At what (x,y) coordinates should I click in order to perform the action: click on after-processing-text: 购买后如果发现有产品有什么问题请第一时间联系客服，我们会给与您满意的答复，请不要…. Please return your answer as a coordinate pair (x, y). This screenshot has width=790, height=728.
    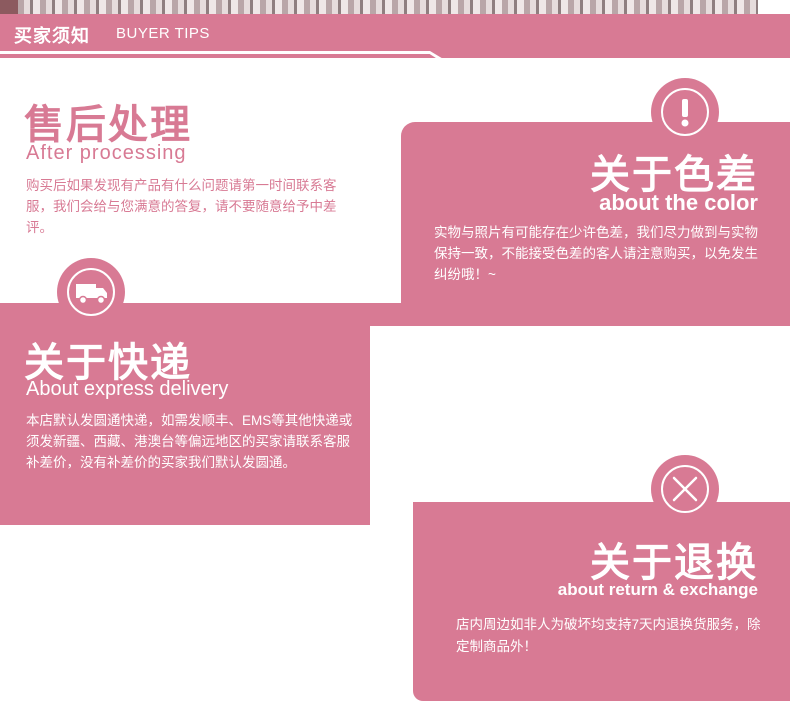
    Looking at the image, I should click on (181, 206).